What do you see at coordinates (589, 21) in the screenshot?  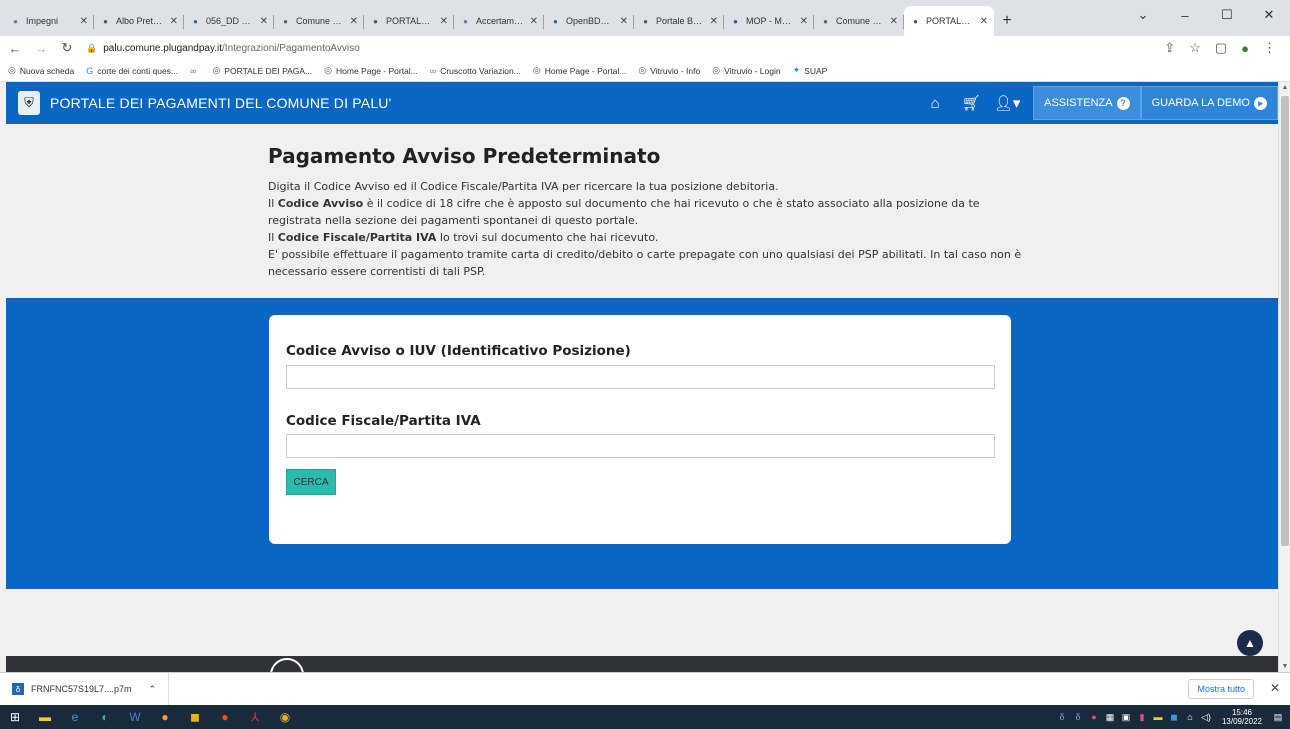 I see `browser-tab: ● OpenBDAP | I d ✕` at bounding box center [589, 21].